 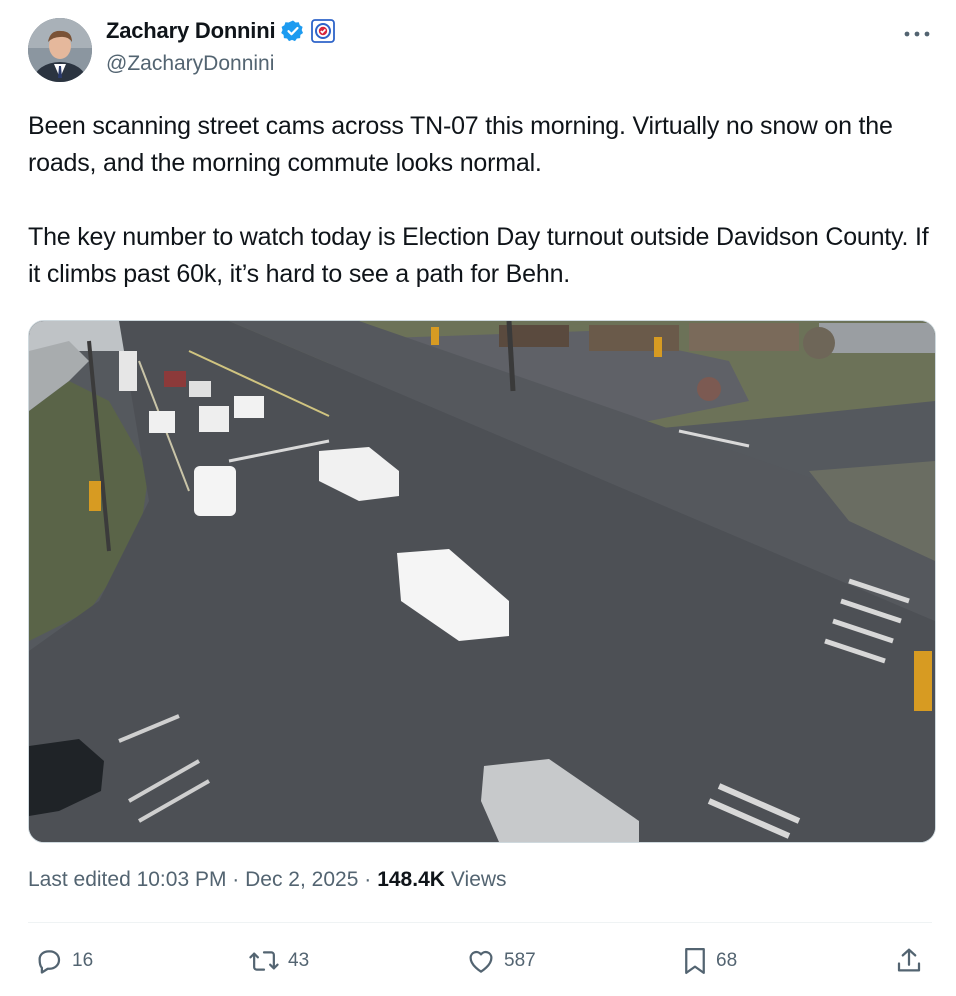 What do you see at coordinates (501, 961) in the screenshot?
I see `like-button: 587` at bounding box center [501, 961].